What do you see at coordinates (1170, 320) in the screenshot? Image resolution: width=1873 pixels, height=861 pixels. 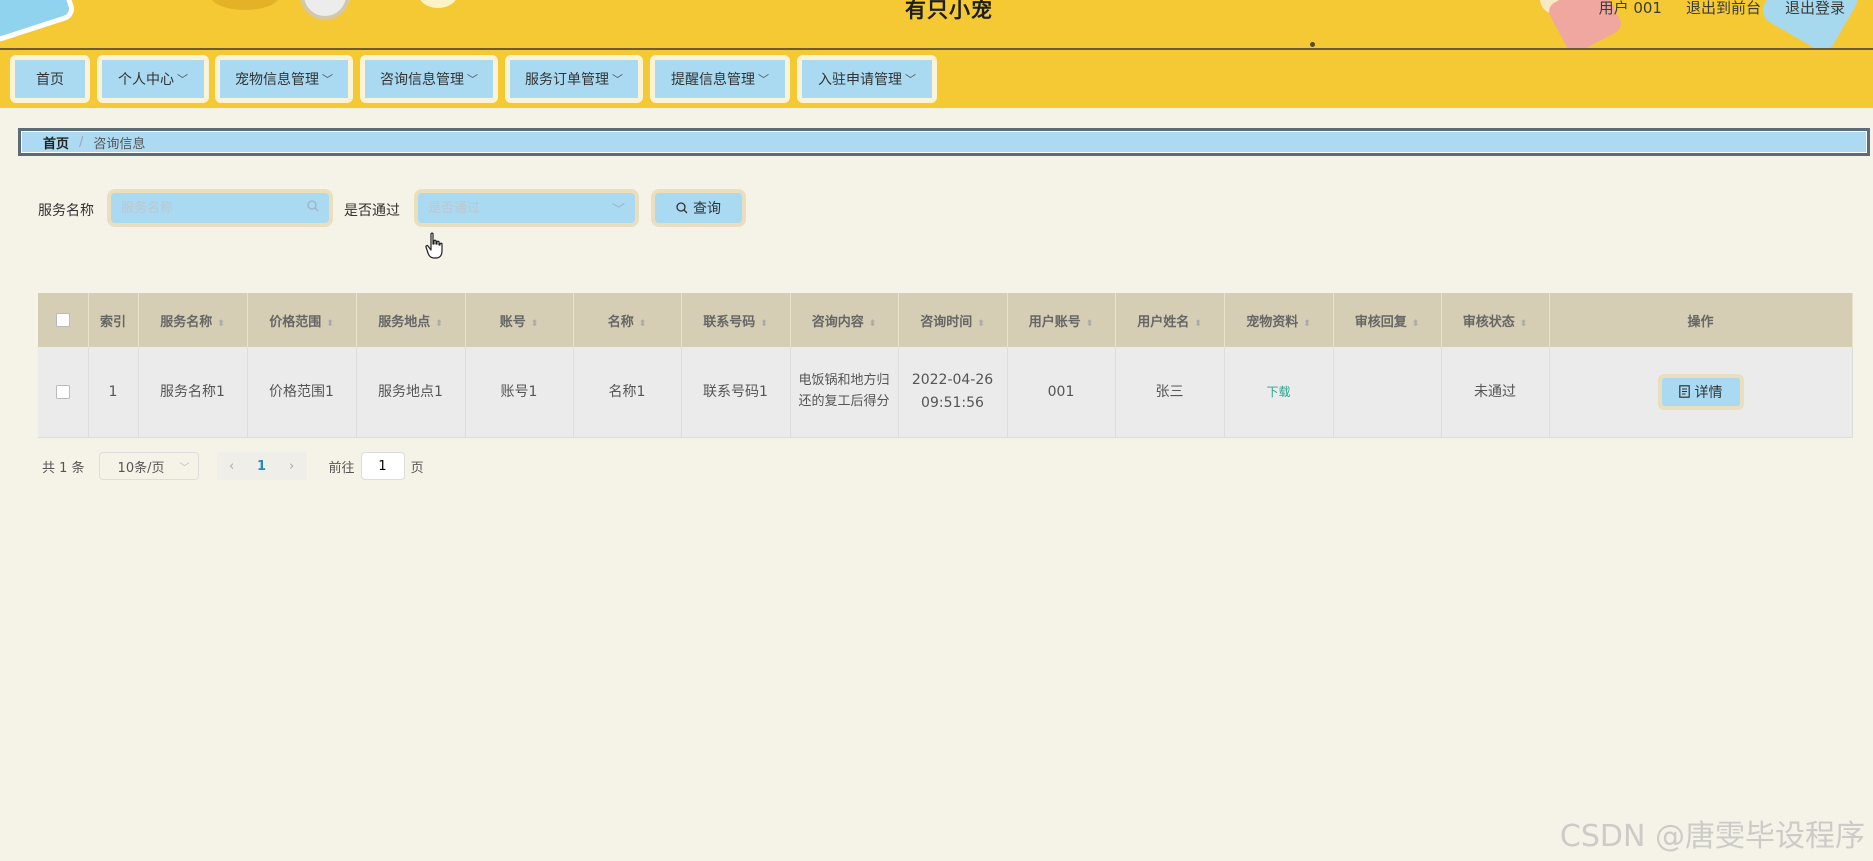 I see `column-header: 用户姓名 ⬍` at bounding box center [1170, 320].